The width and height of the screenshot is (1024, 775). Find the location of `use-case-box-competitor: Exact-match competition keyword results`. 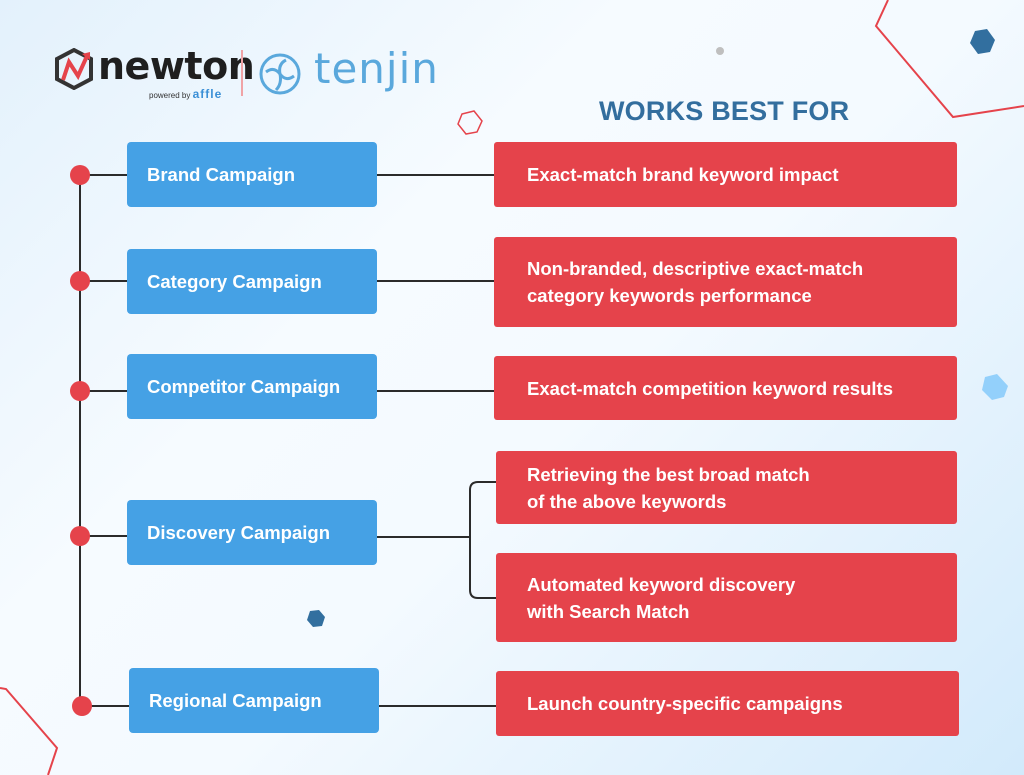

use-case-box-competitor: Exact-match competition keyword results is located at coordinates (725, 388).